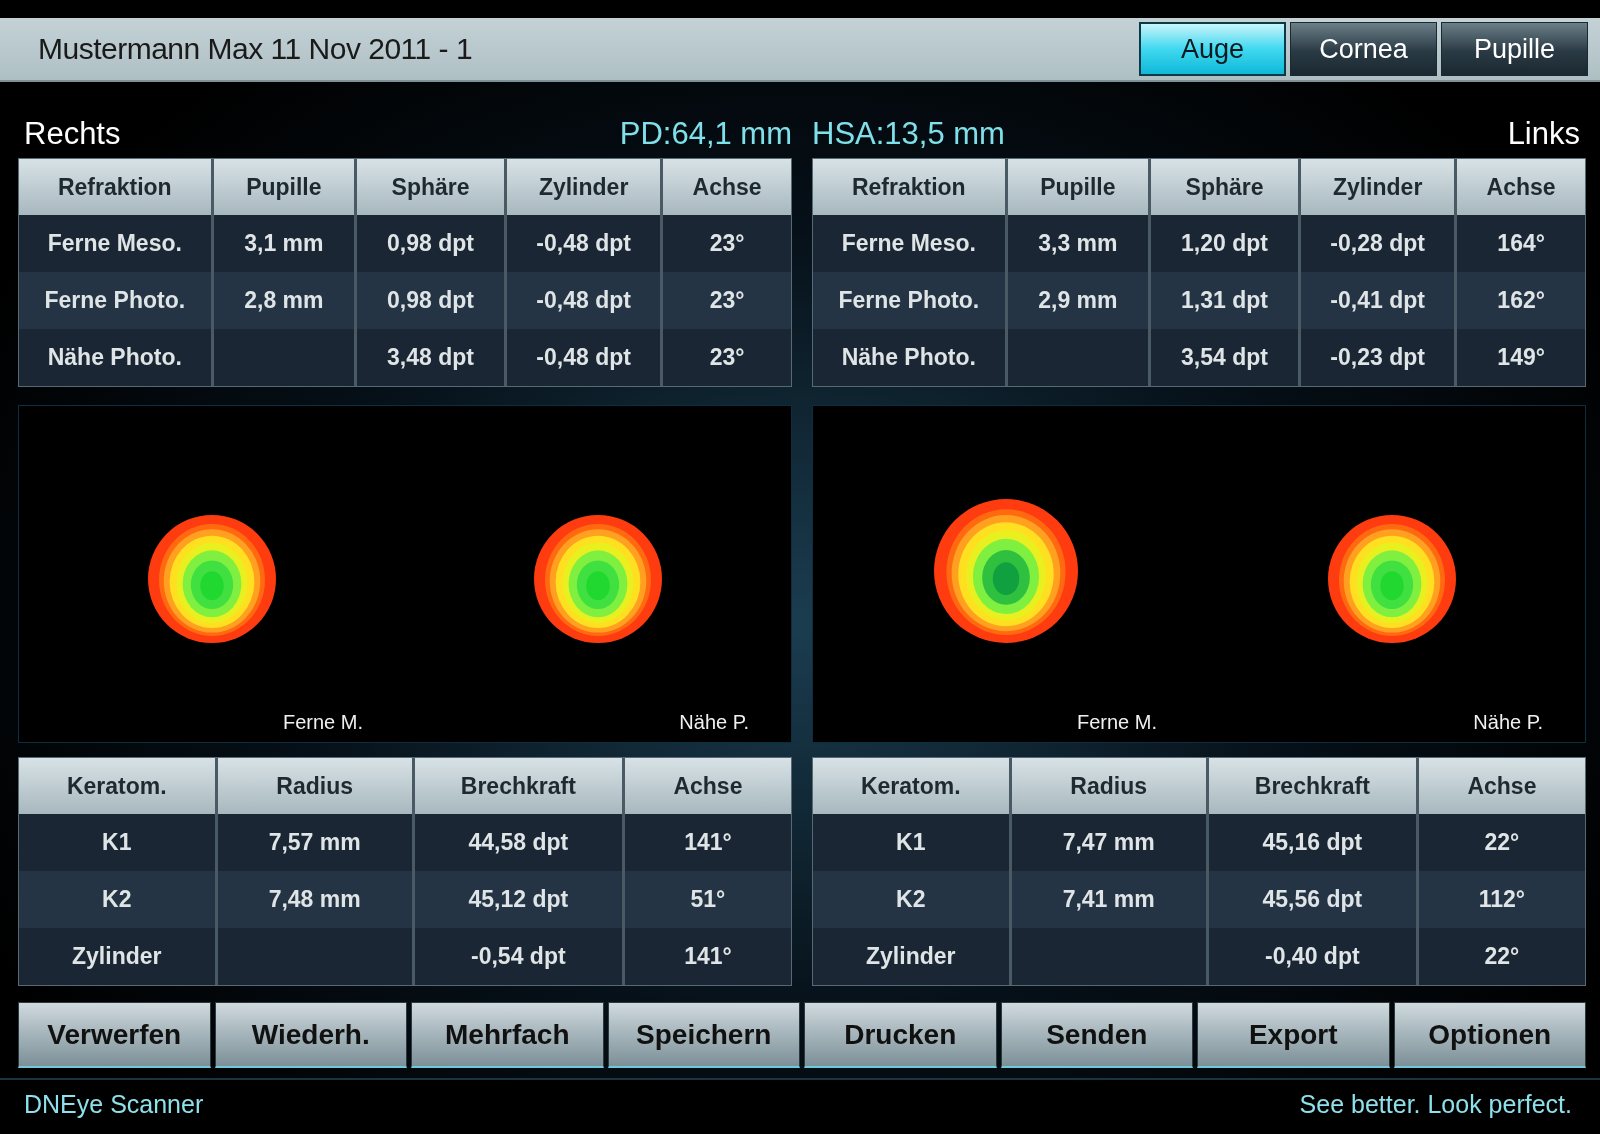 The width and height of the screenshot is (1600, 1134). I want to click on action-button: Senden, so click(1096, 1035).